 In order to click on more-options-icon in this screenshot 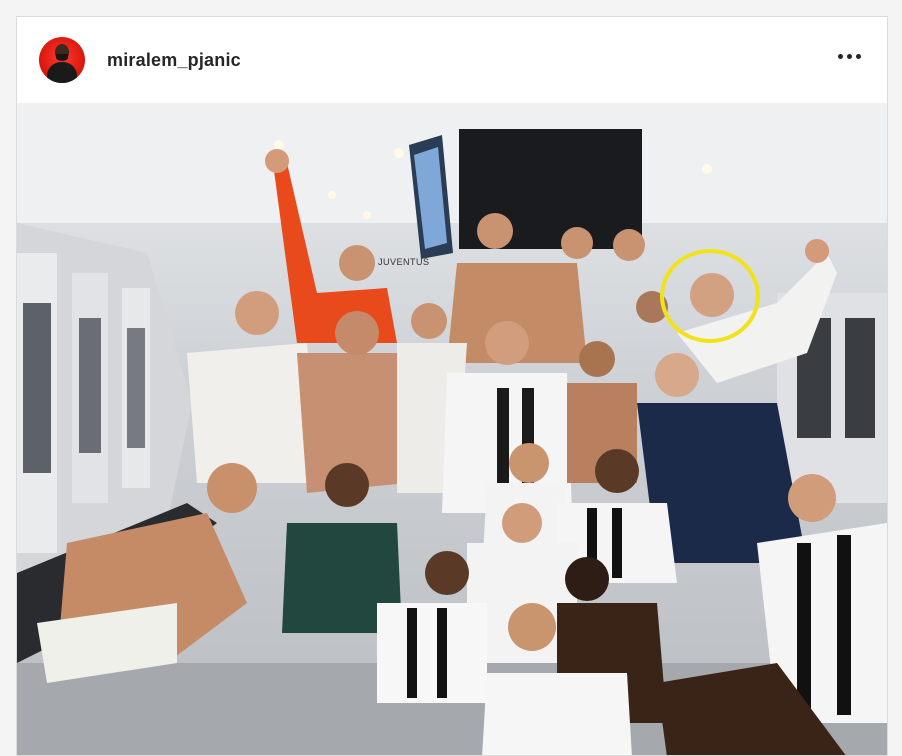, I will do `click(849, 56)`.